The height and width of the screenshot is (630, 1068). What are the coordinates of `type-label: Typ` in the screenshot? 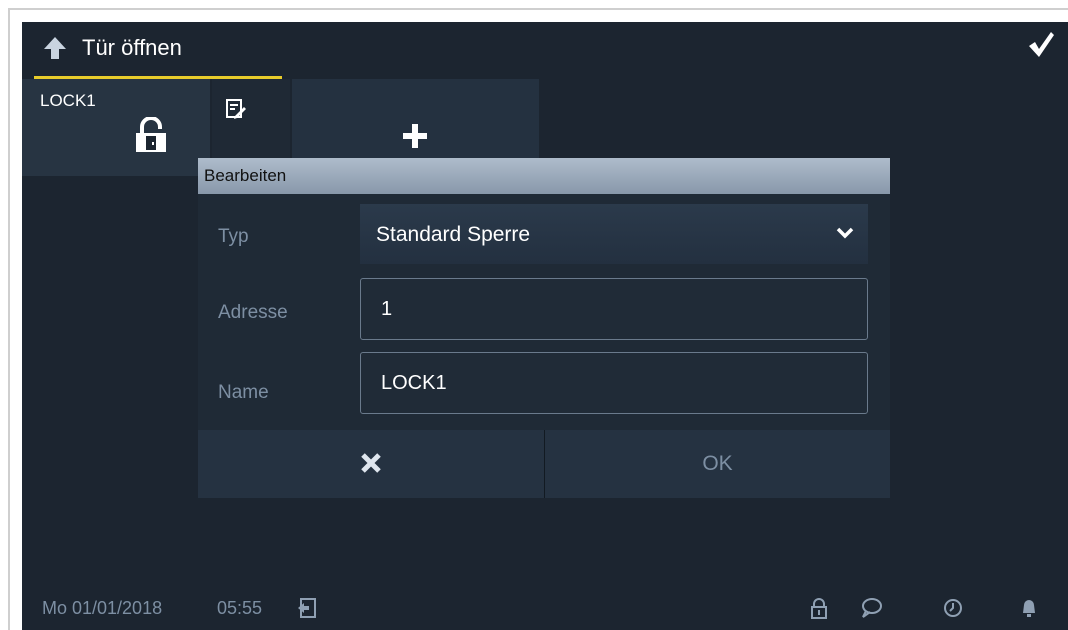 It's located at (233, 236).